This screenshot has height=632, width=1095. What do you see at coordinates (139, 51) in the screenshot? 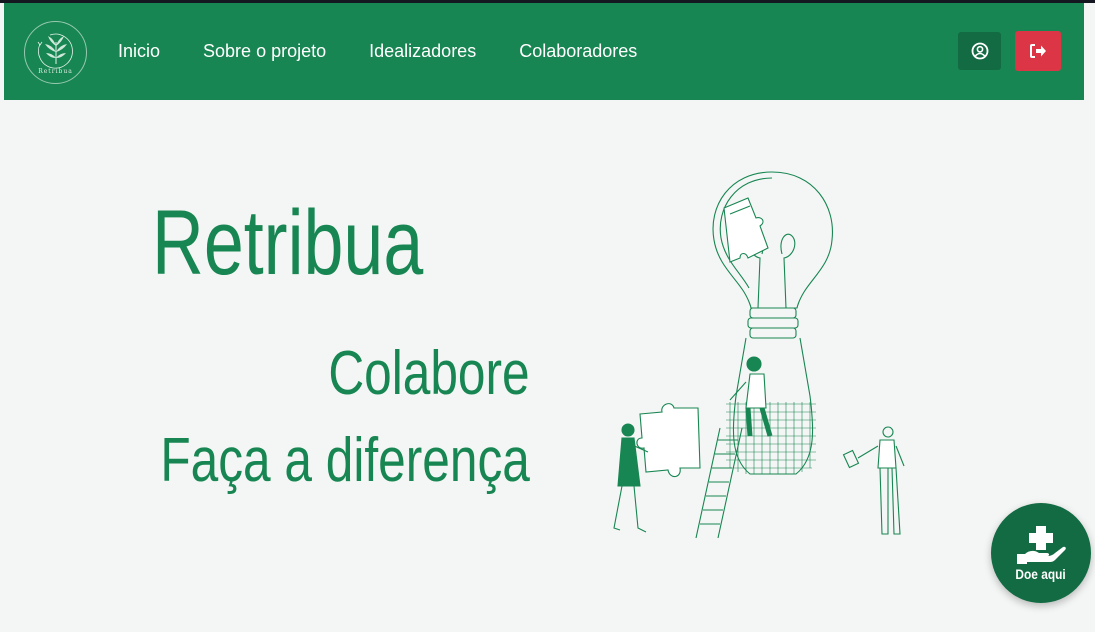
I see `nav-item-inicio: Inicio` at bounding box center [139, 51].